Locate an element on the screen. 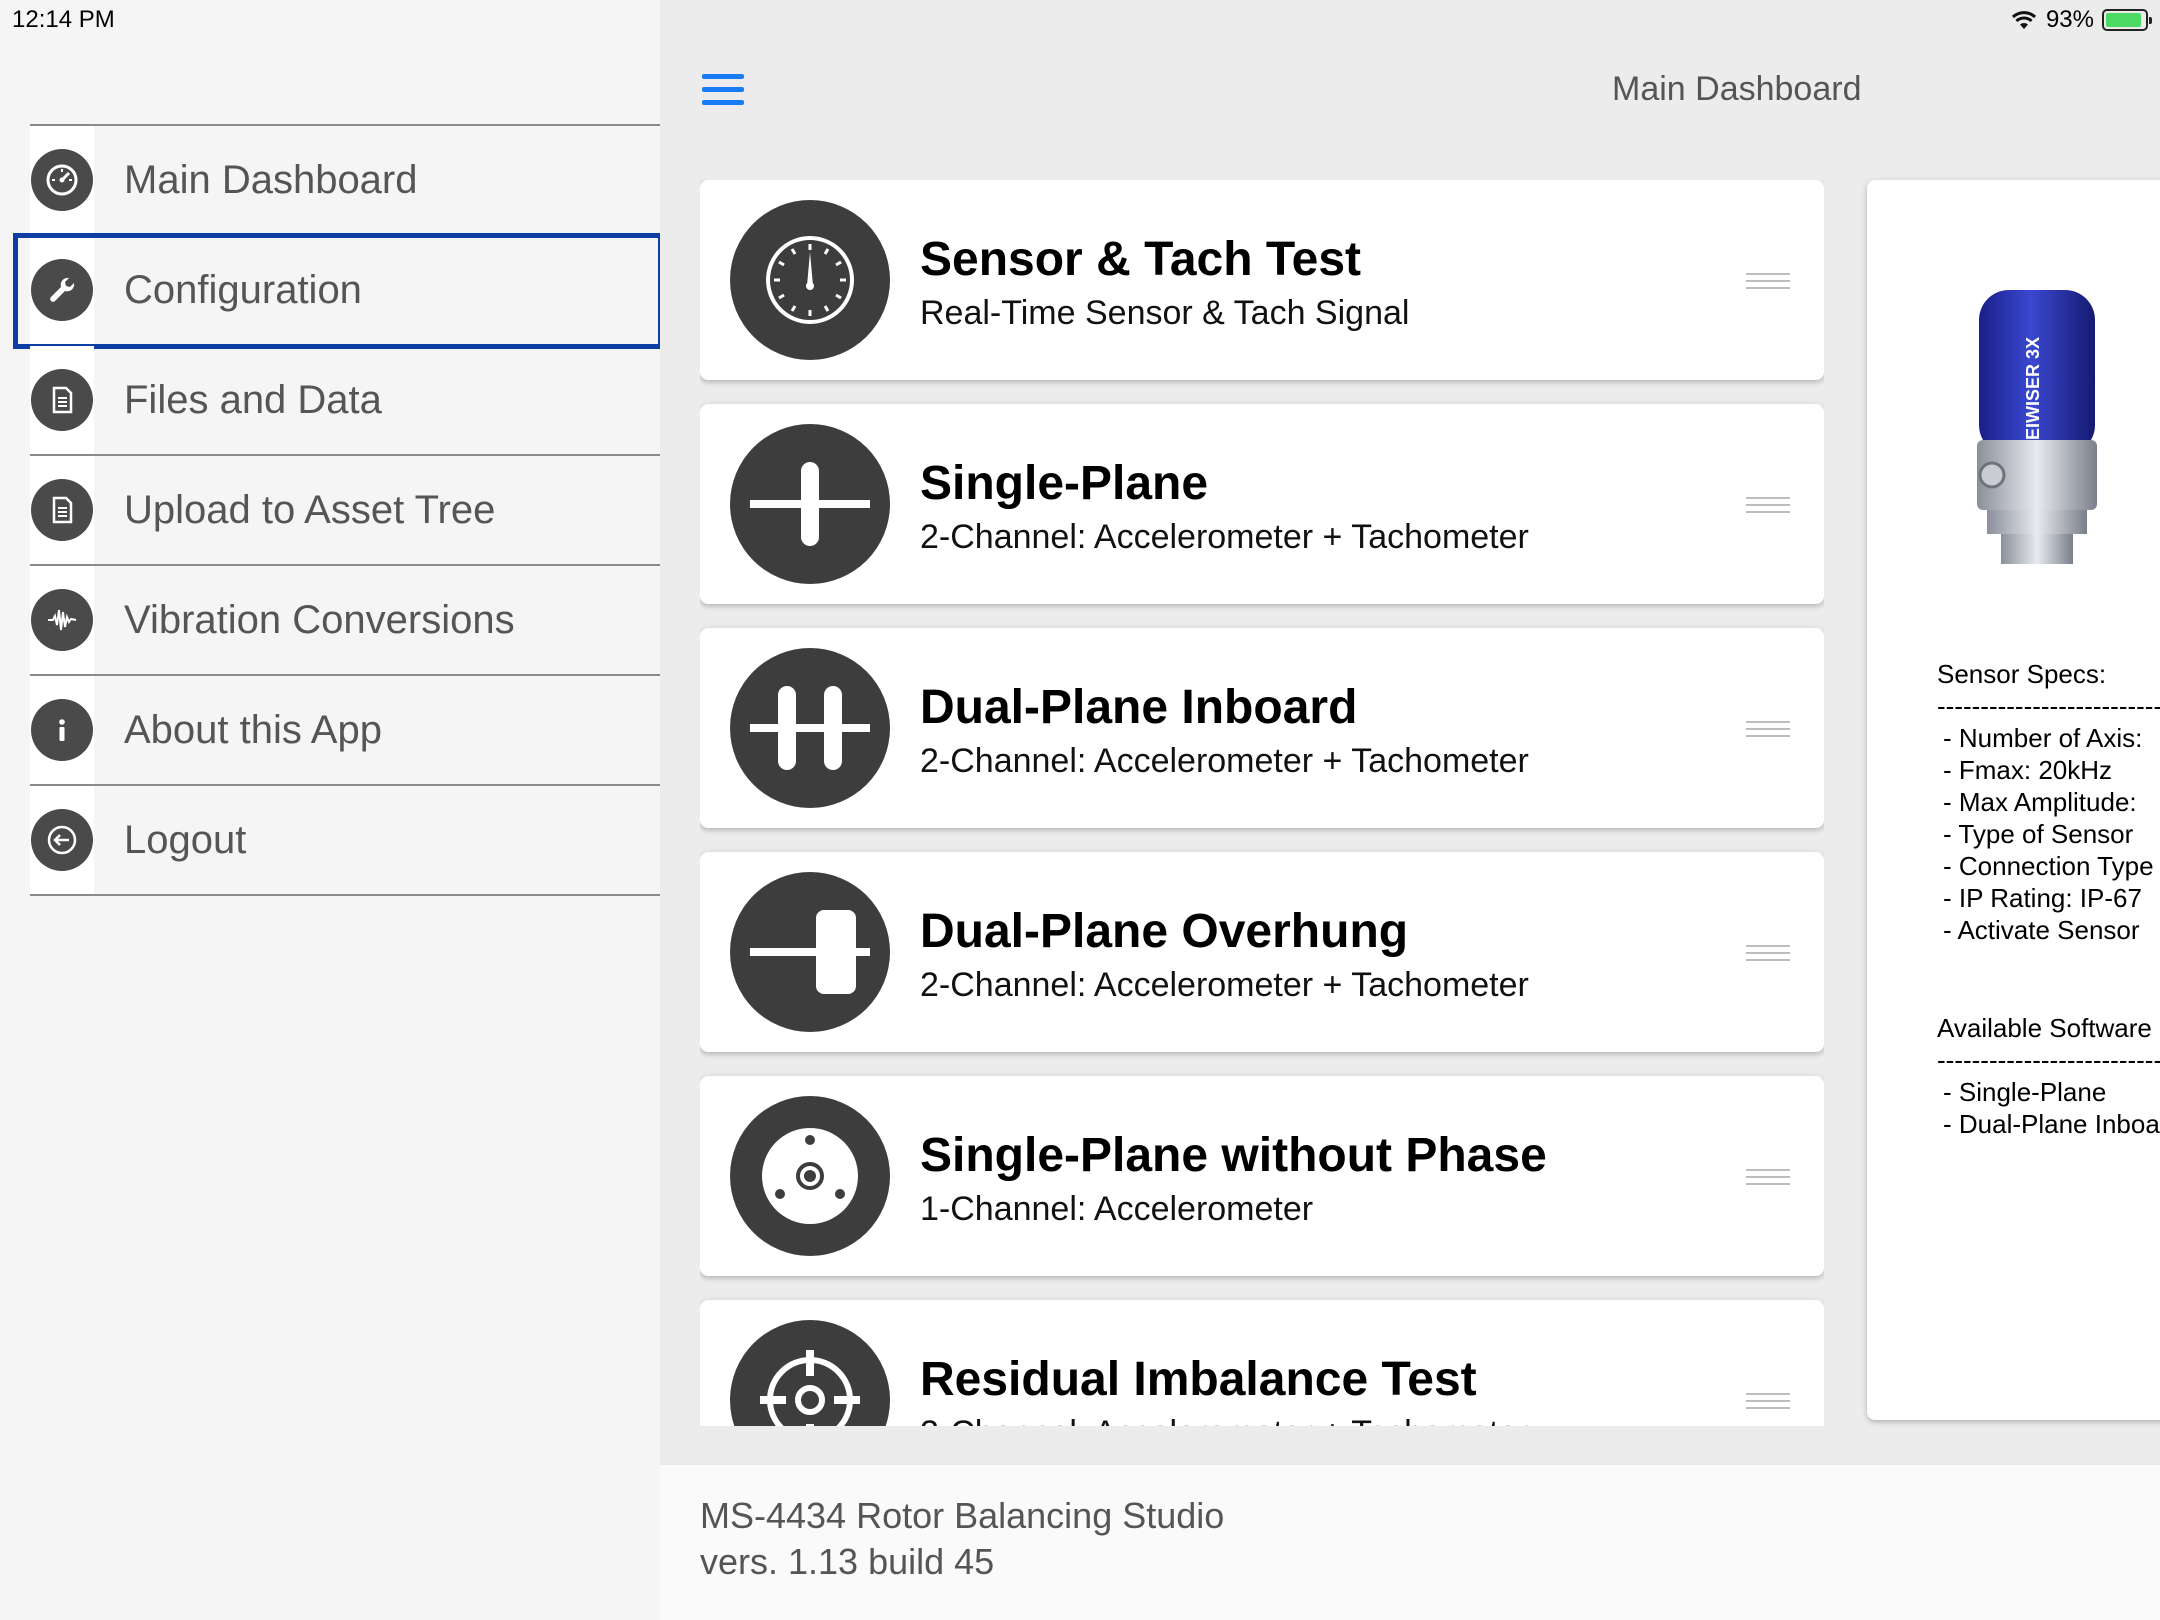  waveform-icon is located at coordinates (62, 620).